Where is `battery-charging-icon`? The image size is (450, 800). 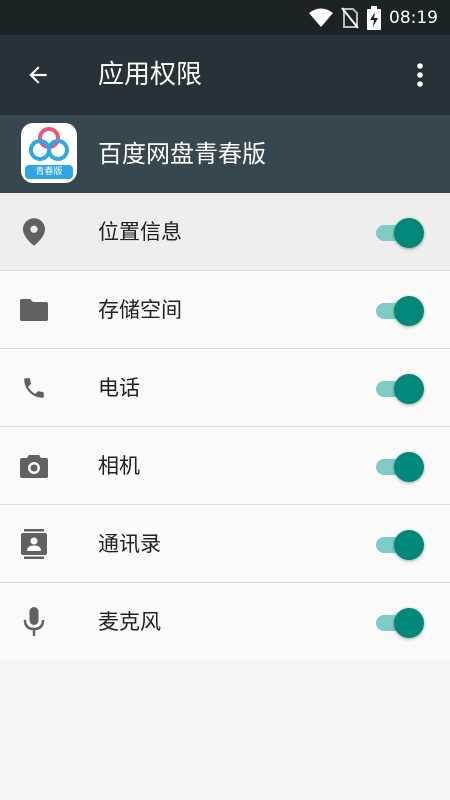 battery-charging-icon is located at coordinates (374, 17).